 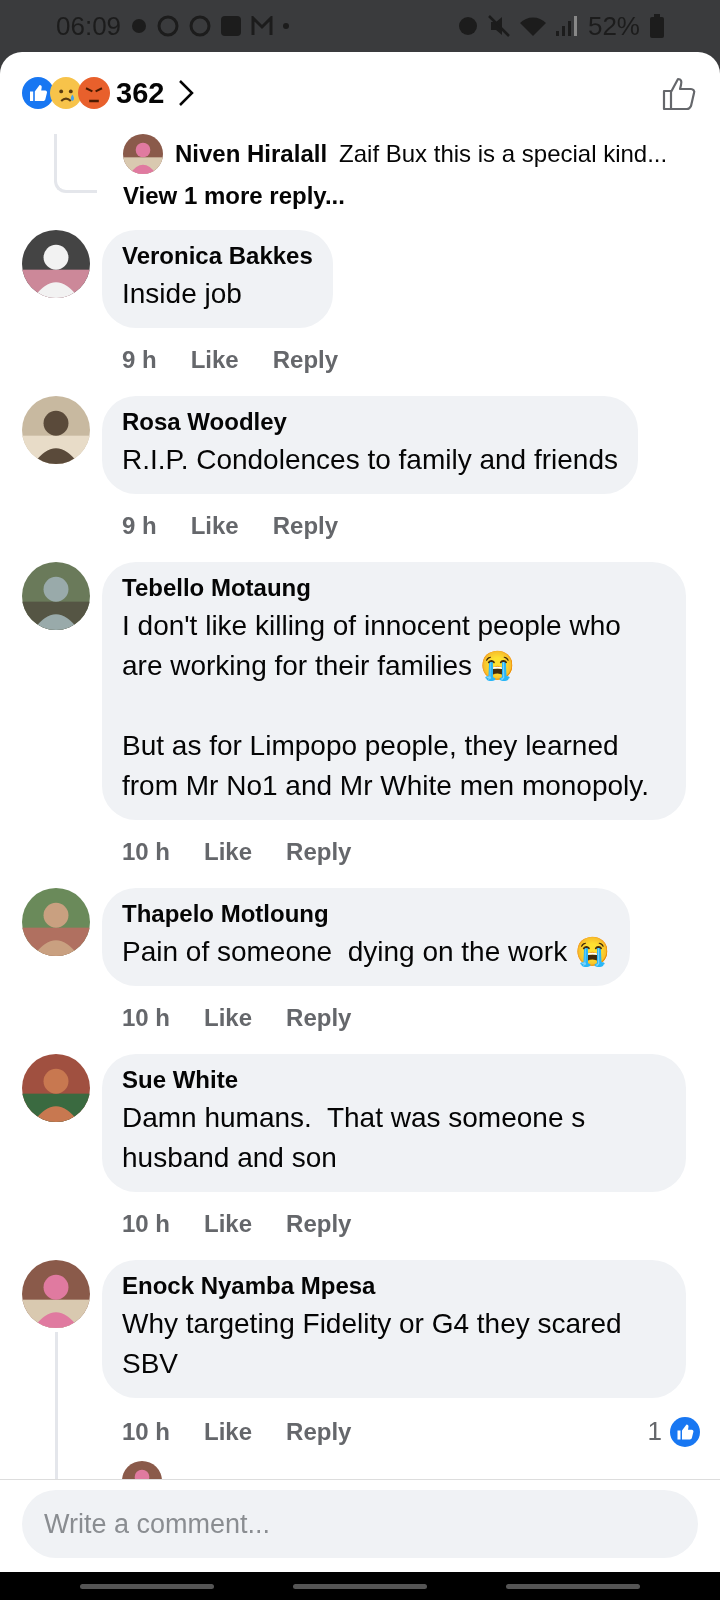 I want to click on commenter-name: Rosa Woodley, so click(x=370, y=422).